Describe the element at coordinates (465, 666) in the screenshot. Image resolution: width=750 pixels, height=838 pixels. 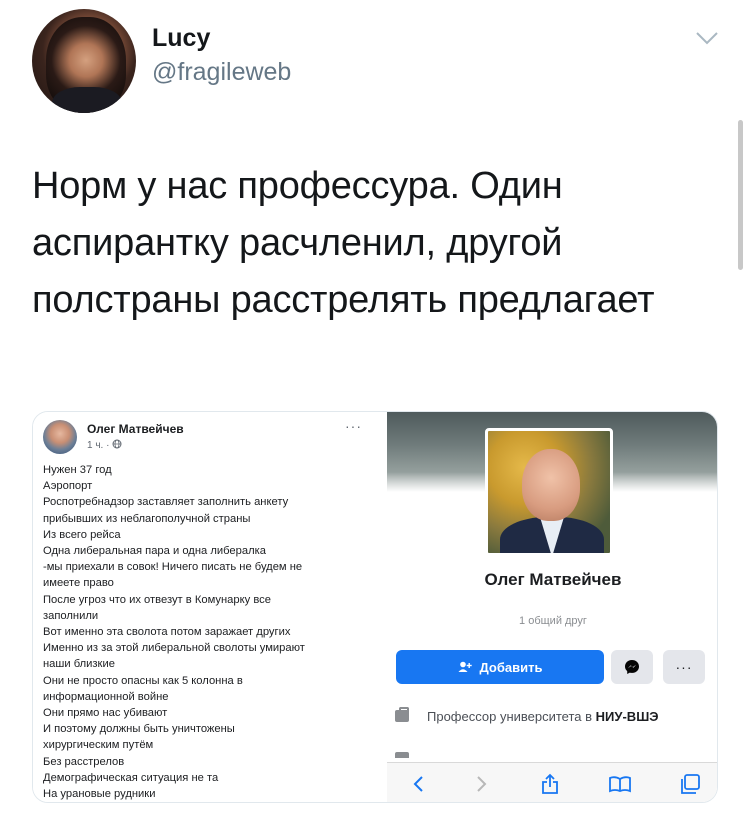
I see `add-friend-icon` at that location.